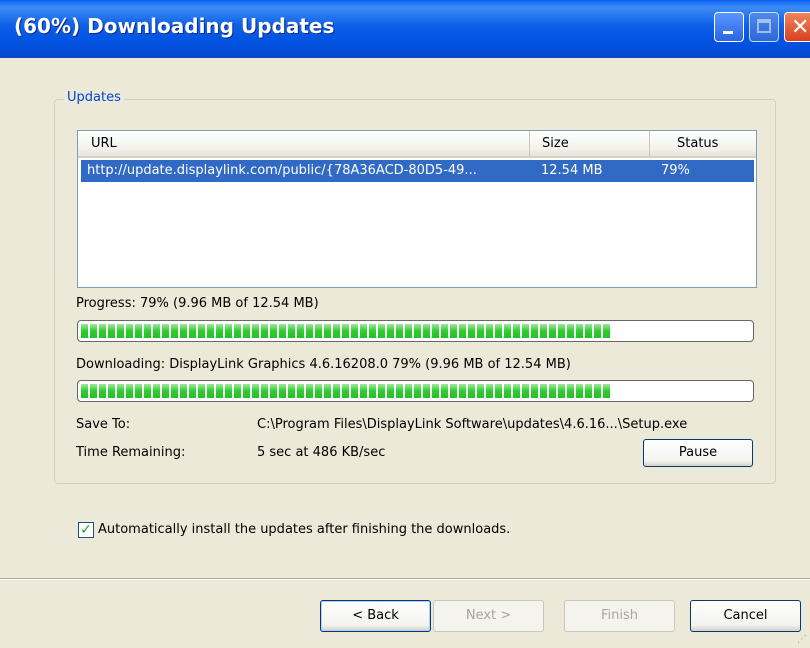 The height and width of the screenshot is (648, 810). I want to click on resize-grip-icon: ⋰, so click(802, 639).